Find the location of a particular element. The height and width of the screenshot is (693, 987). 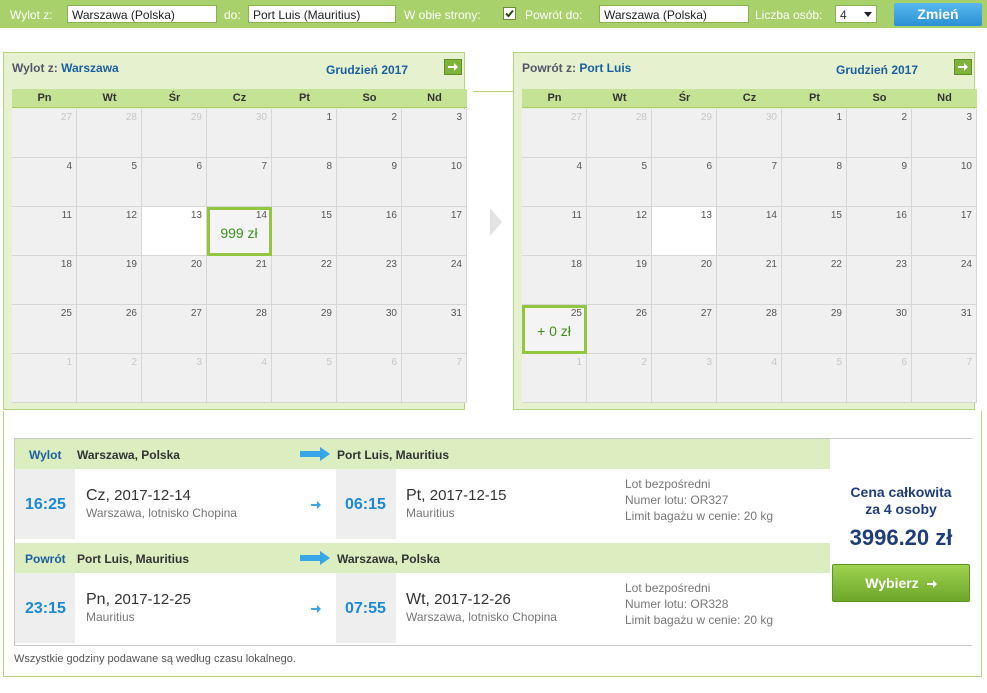

return-field: Warszawa (Polska) is located at coordinates (674, 14).